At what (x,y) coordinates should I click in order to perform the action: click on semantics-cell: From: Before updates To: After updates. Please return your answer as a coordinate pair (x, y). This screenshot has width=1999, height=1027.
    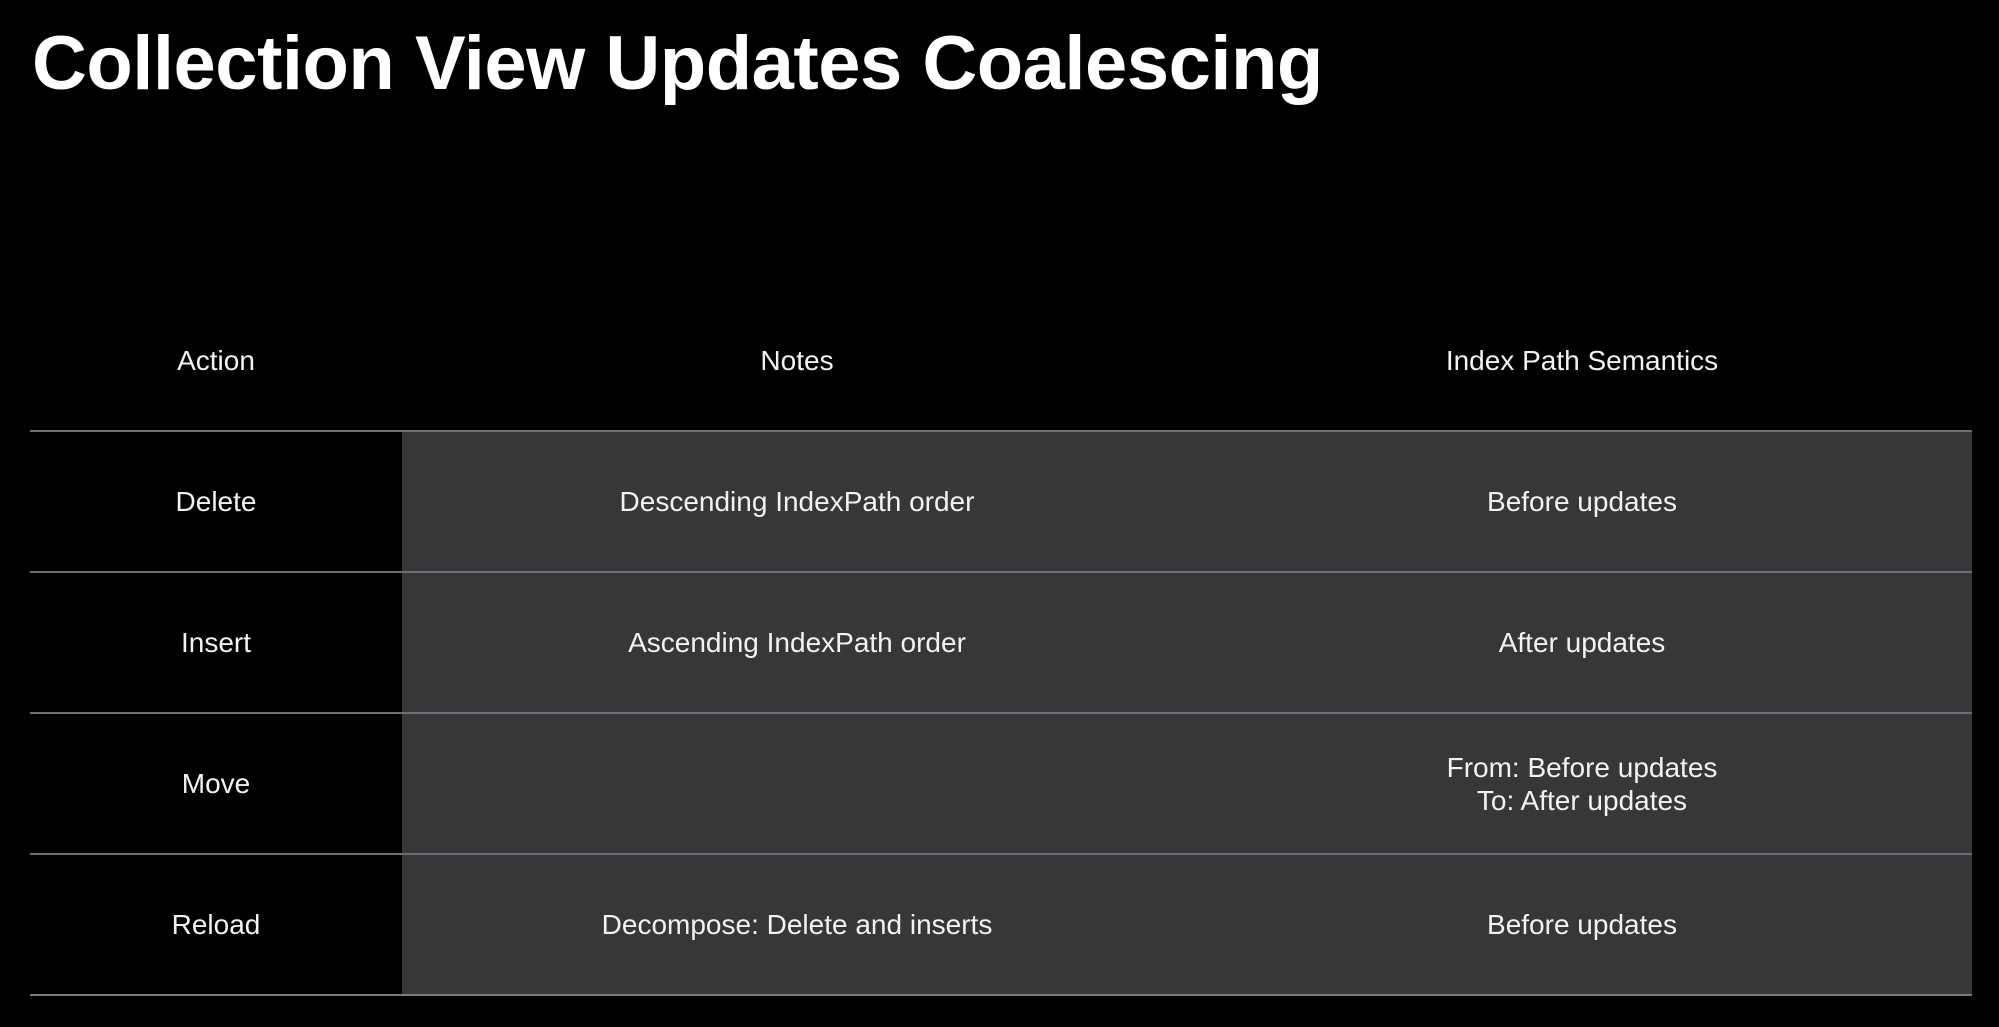
    Looking at the image, I should click on (1582, 783).